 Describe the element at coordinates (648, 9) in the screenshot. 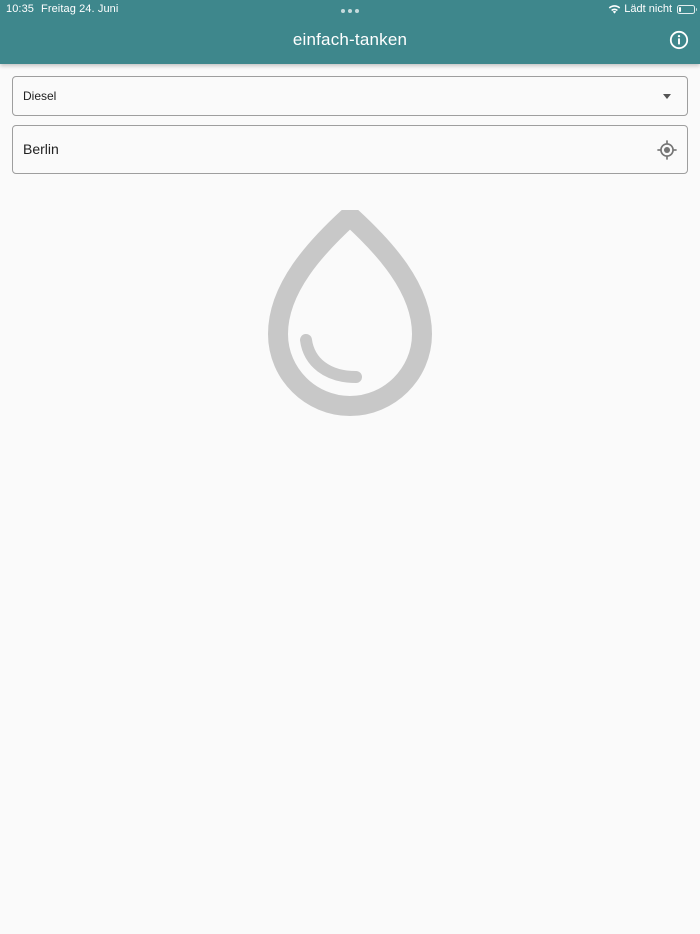

I see `charging-status: Lädt nicht` at that location.